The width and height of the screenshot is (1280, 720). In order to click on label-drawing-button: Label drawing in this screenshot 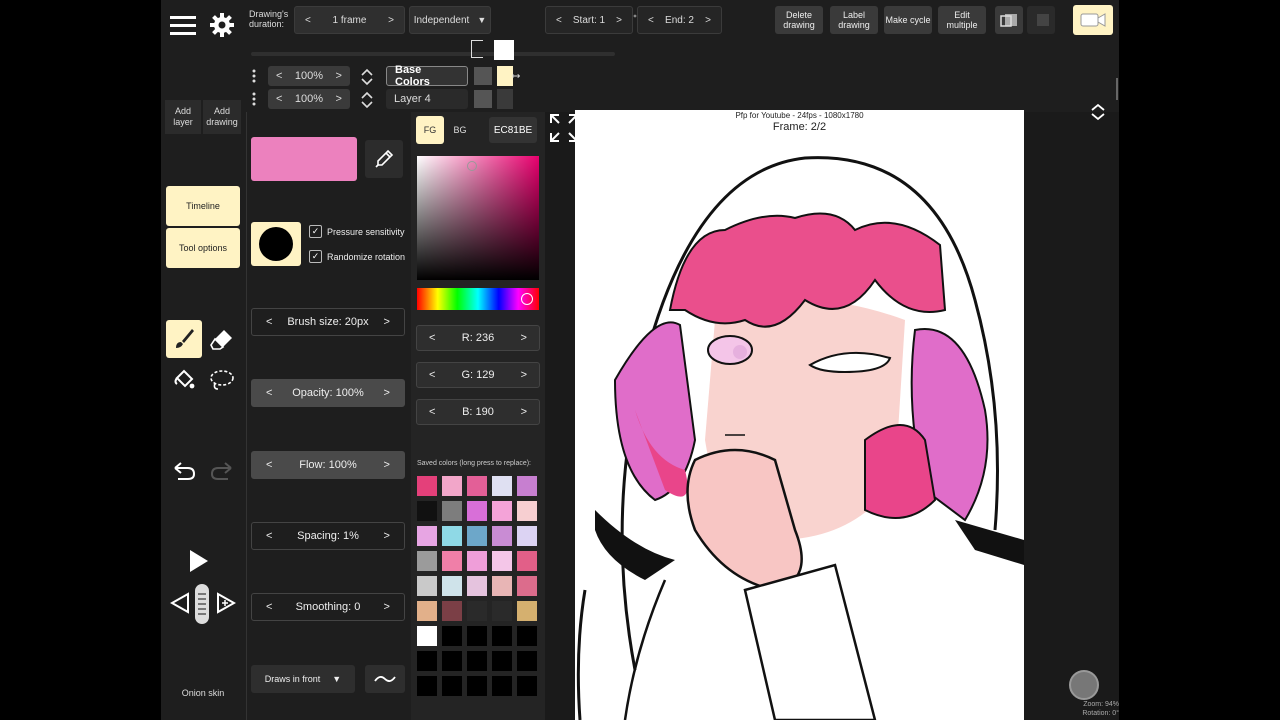, I will do `click(854, 20)`.